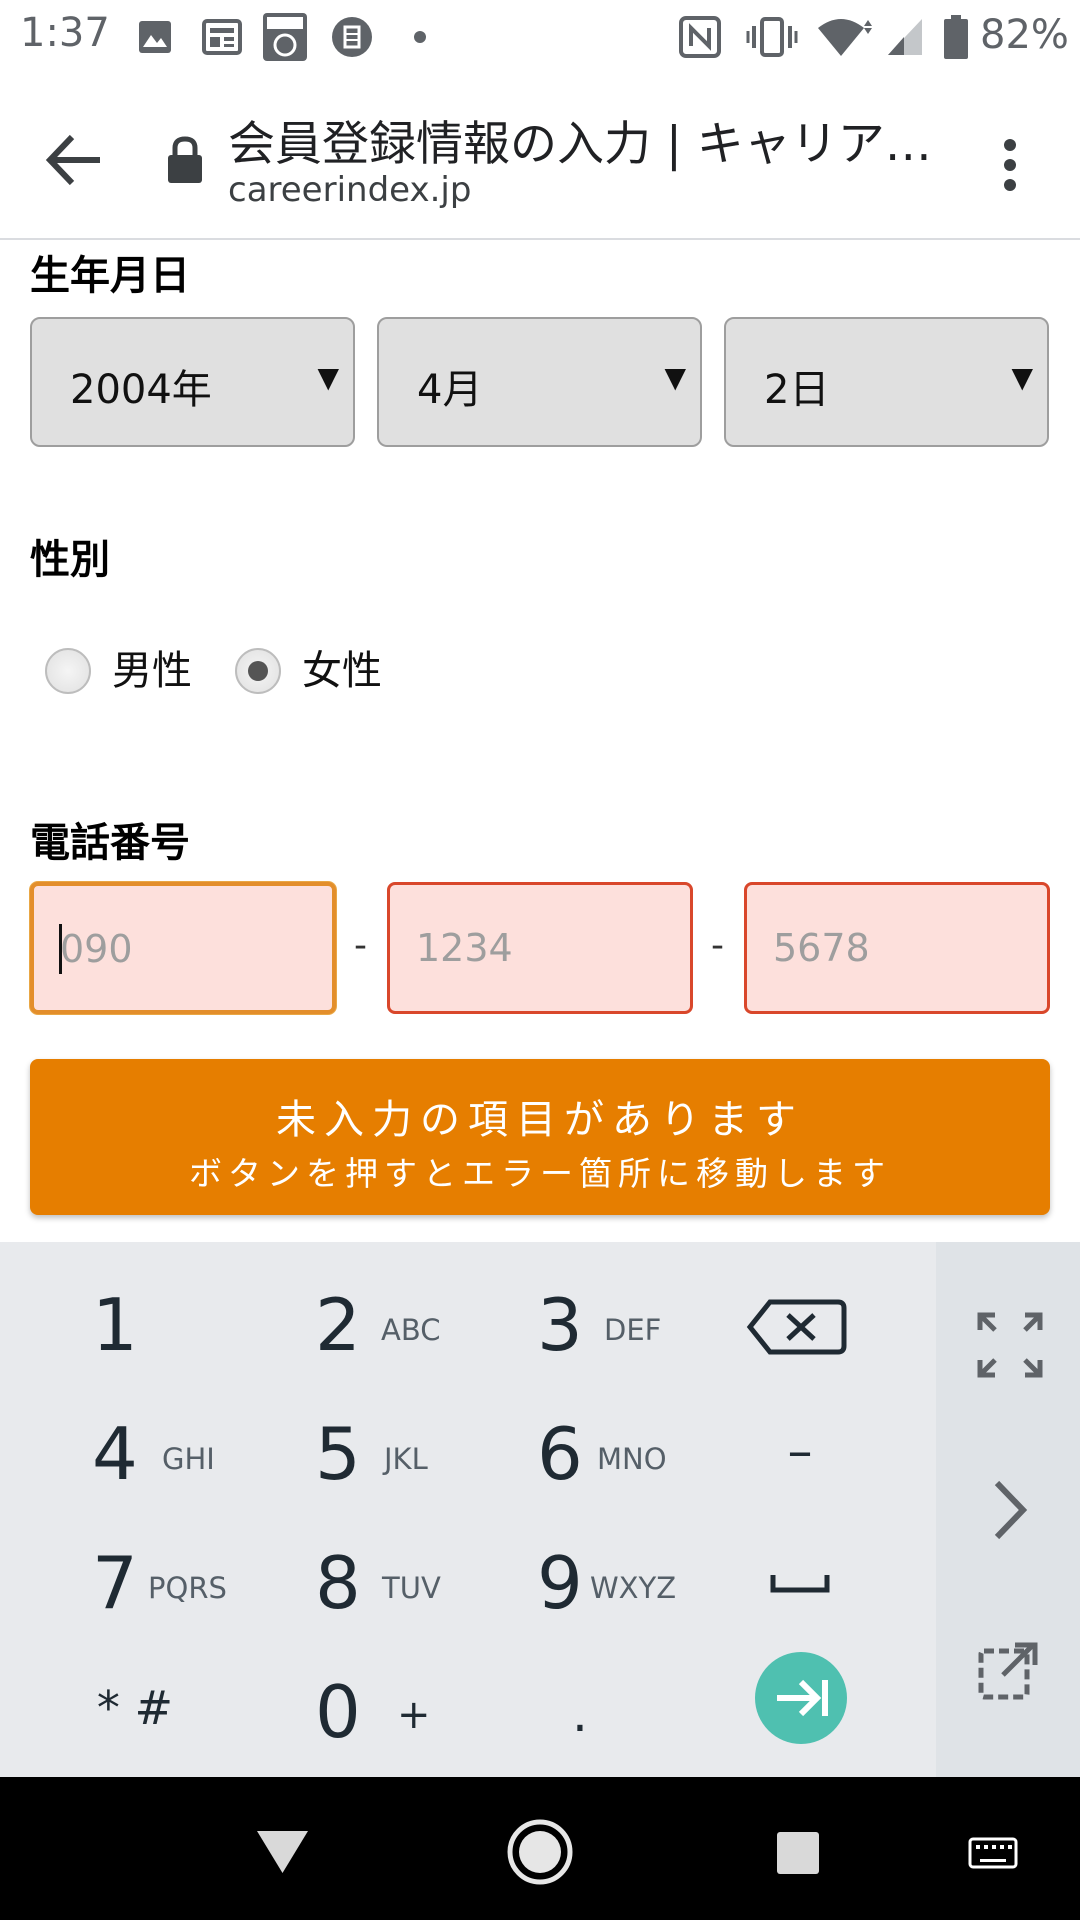  What do you see at coordinates (580, 1710) in the screenshot?
I see `period-key: .` at bounding box center [580, 1710].